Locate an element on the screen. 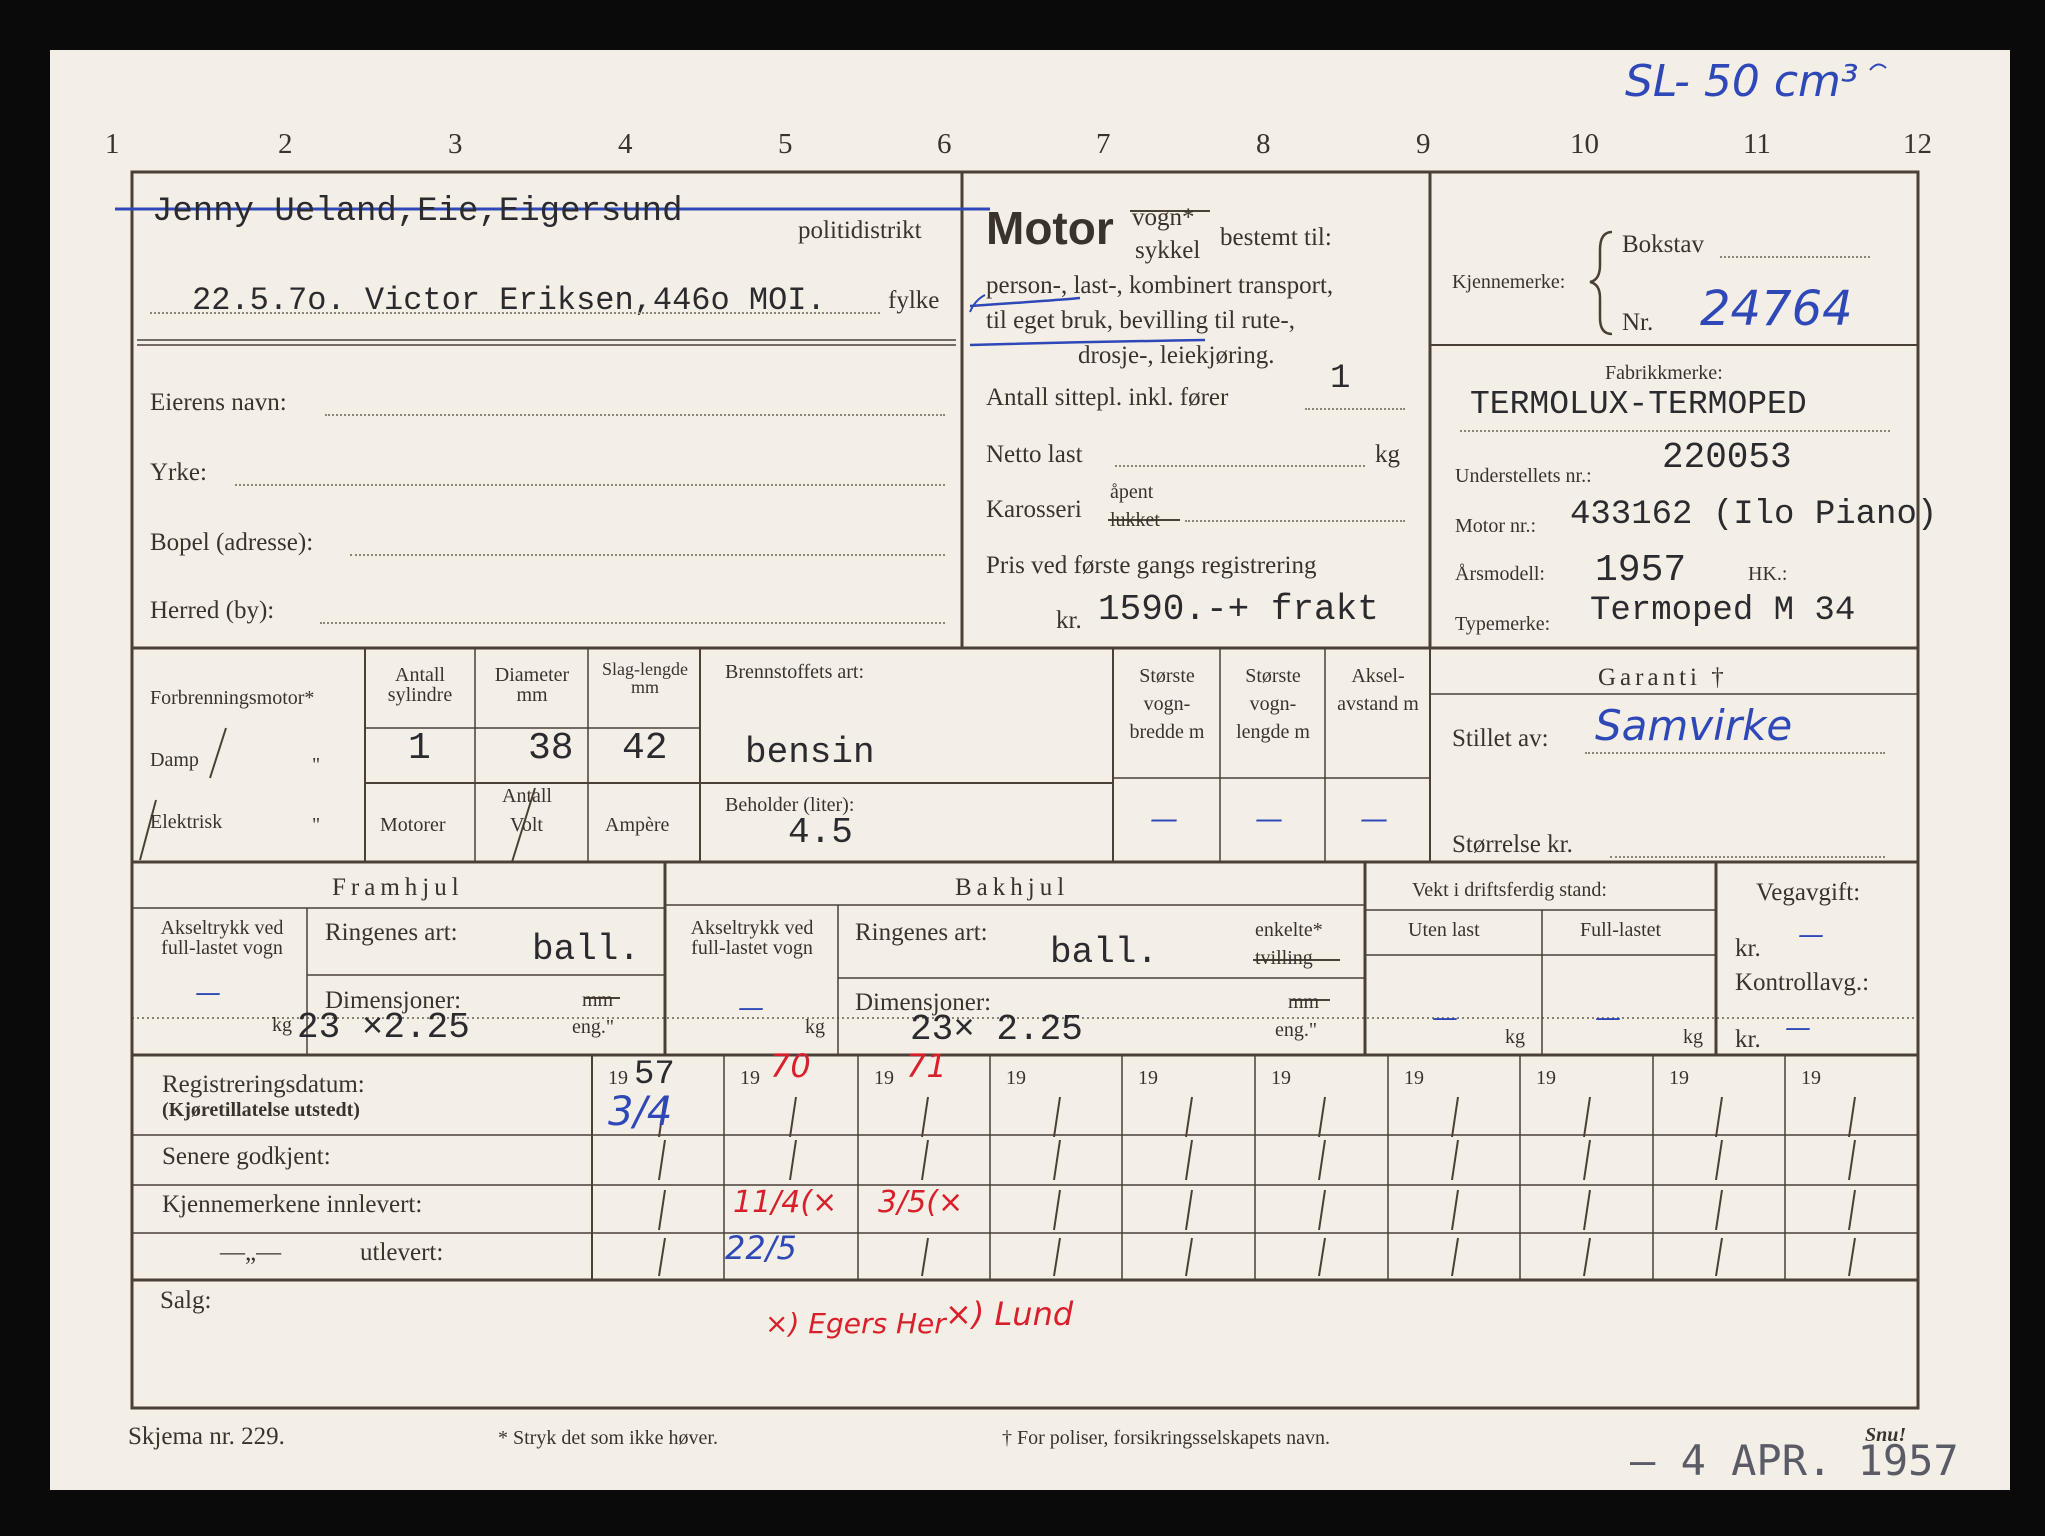  rear-ringenes-label: Ringenes art: is located at coordinates (921, 932).